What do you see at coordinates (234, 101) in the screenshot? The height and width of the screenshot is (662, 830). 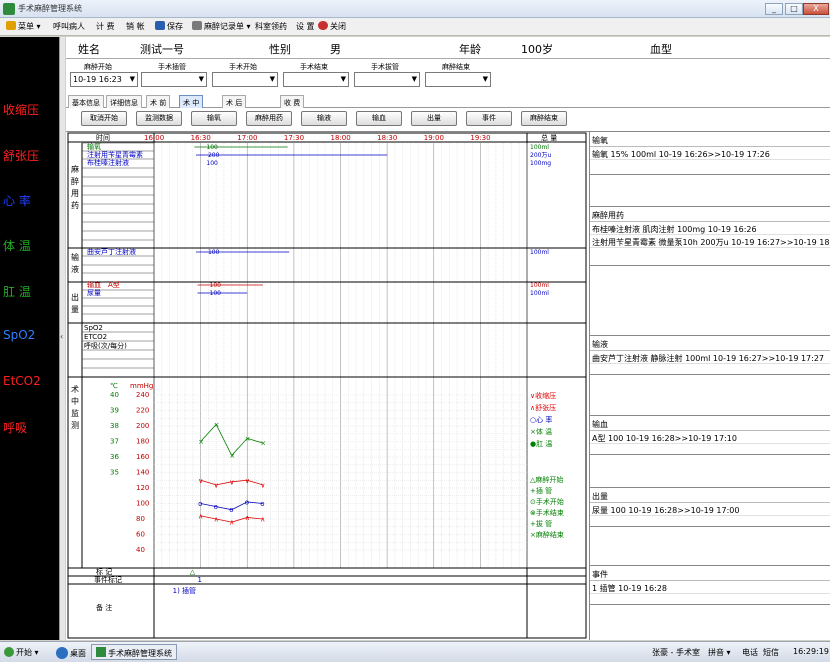 I see `tab-postop: 术 后` at bounding box center [234, 101].